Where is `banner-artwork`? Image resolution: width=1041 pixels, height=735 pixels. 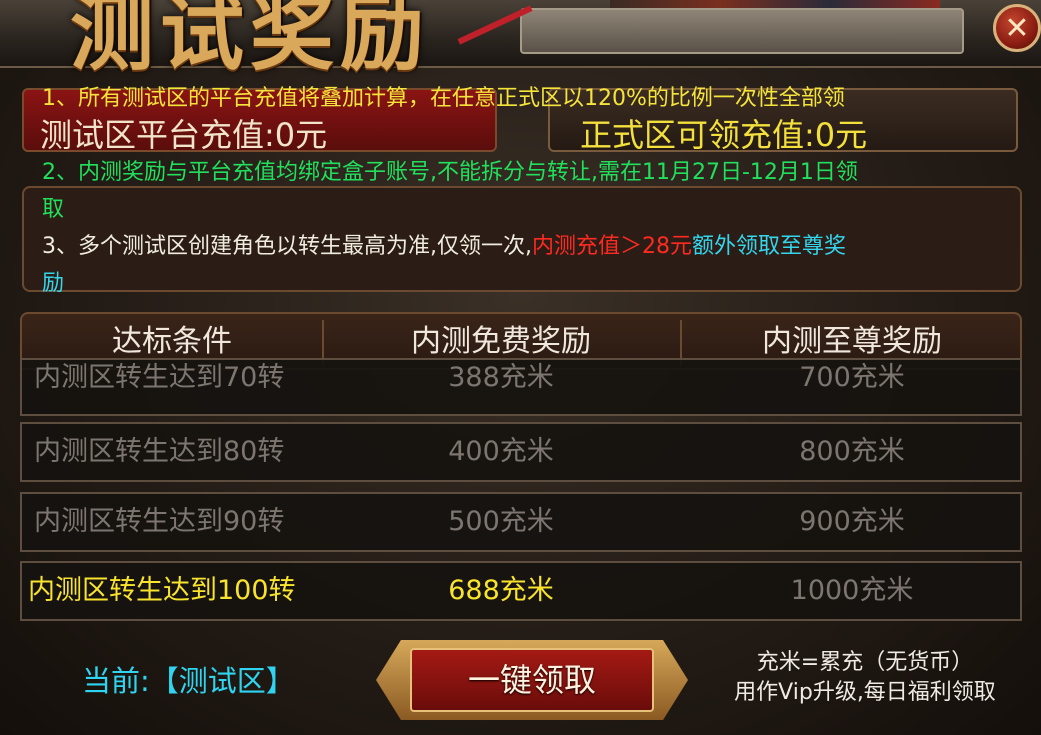
banner-artwork is located at coordinates (775, 4).